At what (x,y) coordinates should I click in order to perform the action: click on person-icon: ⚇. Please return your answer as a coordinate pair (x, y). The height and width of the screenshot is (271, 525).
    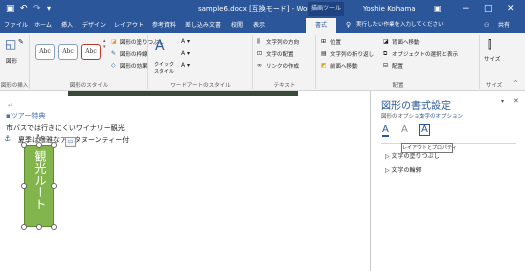
    Looking at the image, I should click on (487, 25).